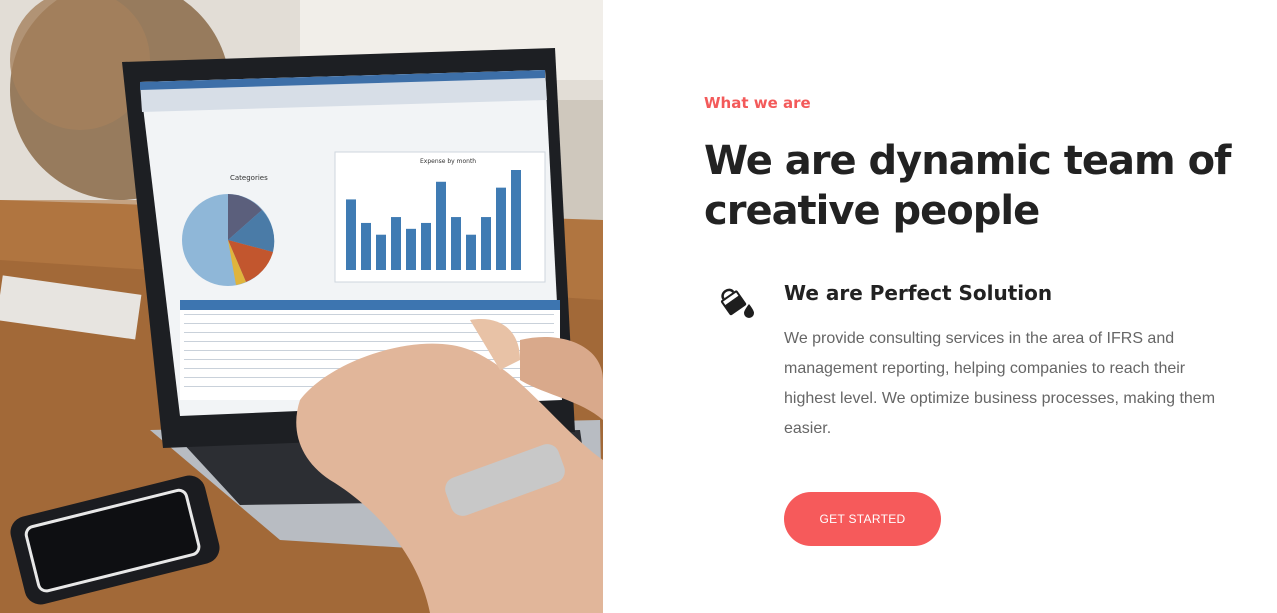 The height and width of the screenshot is (613, 1277). I want to click on section-headline: We are dynamic team of creative people, so click(967, 186).